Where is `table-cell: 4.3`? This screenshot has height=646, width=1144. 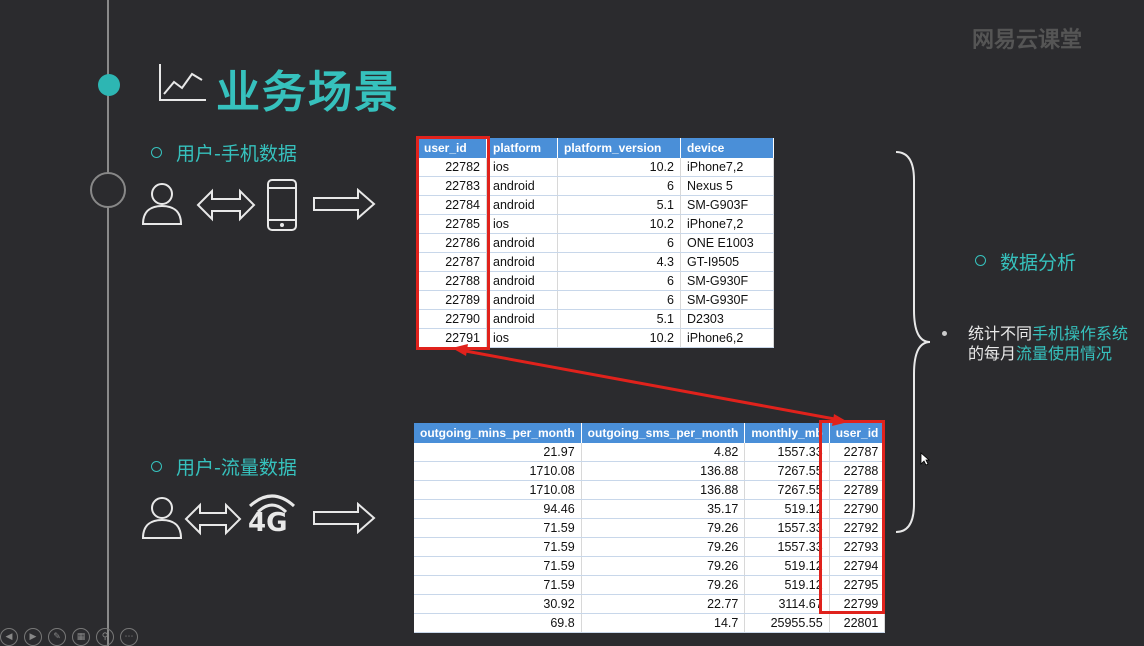 table-cell: 4.3 is located at coordinates (619, 262).